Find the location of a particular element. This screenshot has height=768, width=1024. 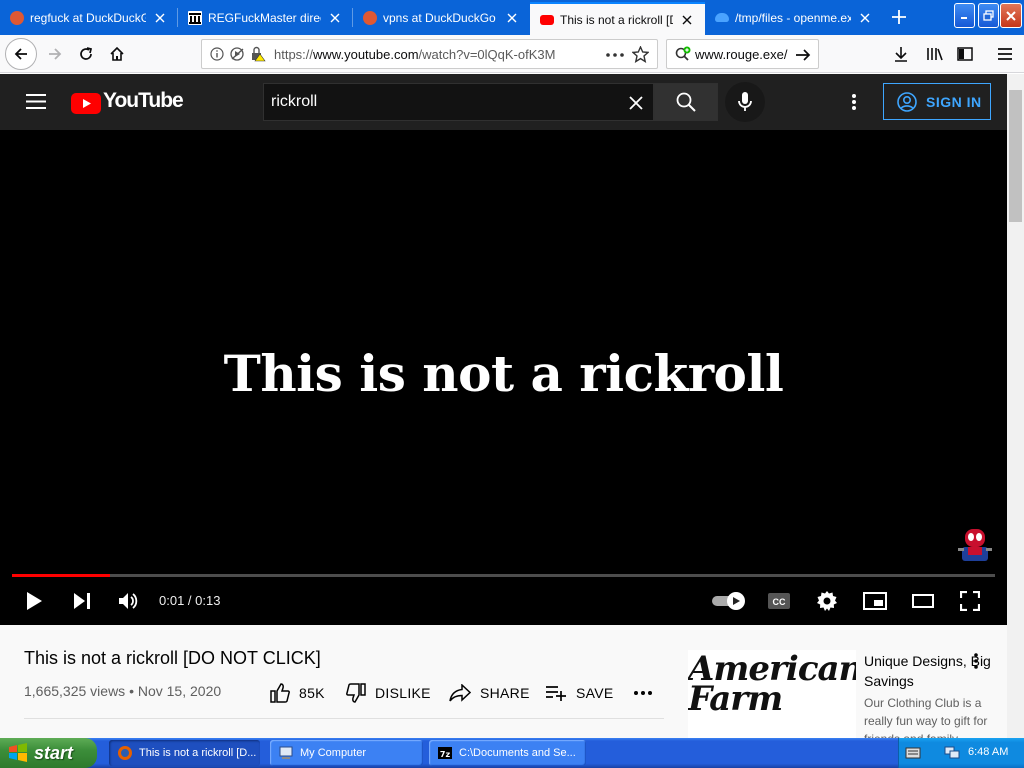

go-arrow-icon is located at coordinates (803, 55).